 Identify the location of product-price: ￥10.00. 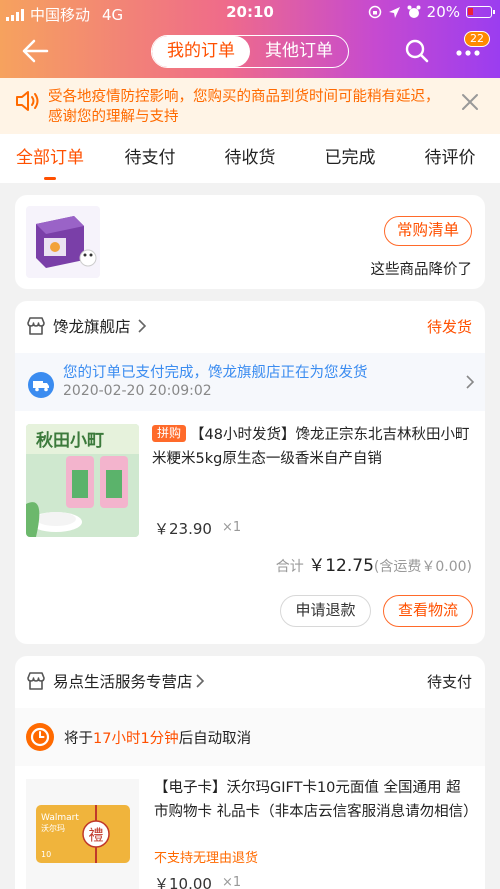
(183, 882).